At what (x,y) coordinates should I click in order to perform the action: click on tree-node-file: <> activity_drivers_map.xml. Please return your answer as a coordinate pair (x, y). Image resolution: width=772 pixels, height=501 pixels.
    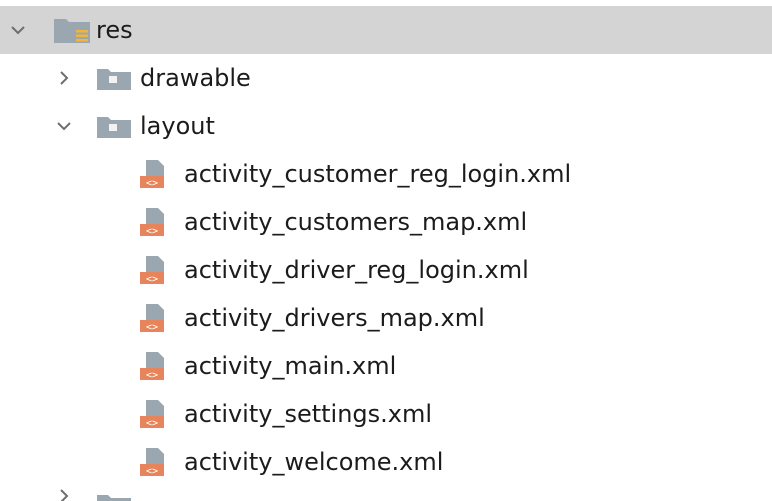
    Looking at the image, I should click on (386, 318).